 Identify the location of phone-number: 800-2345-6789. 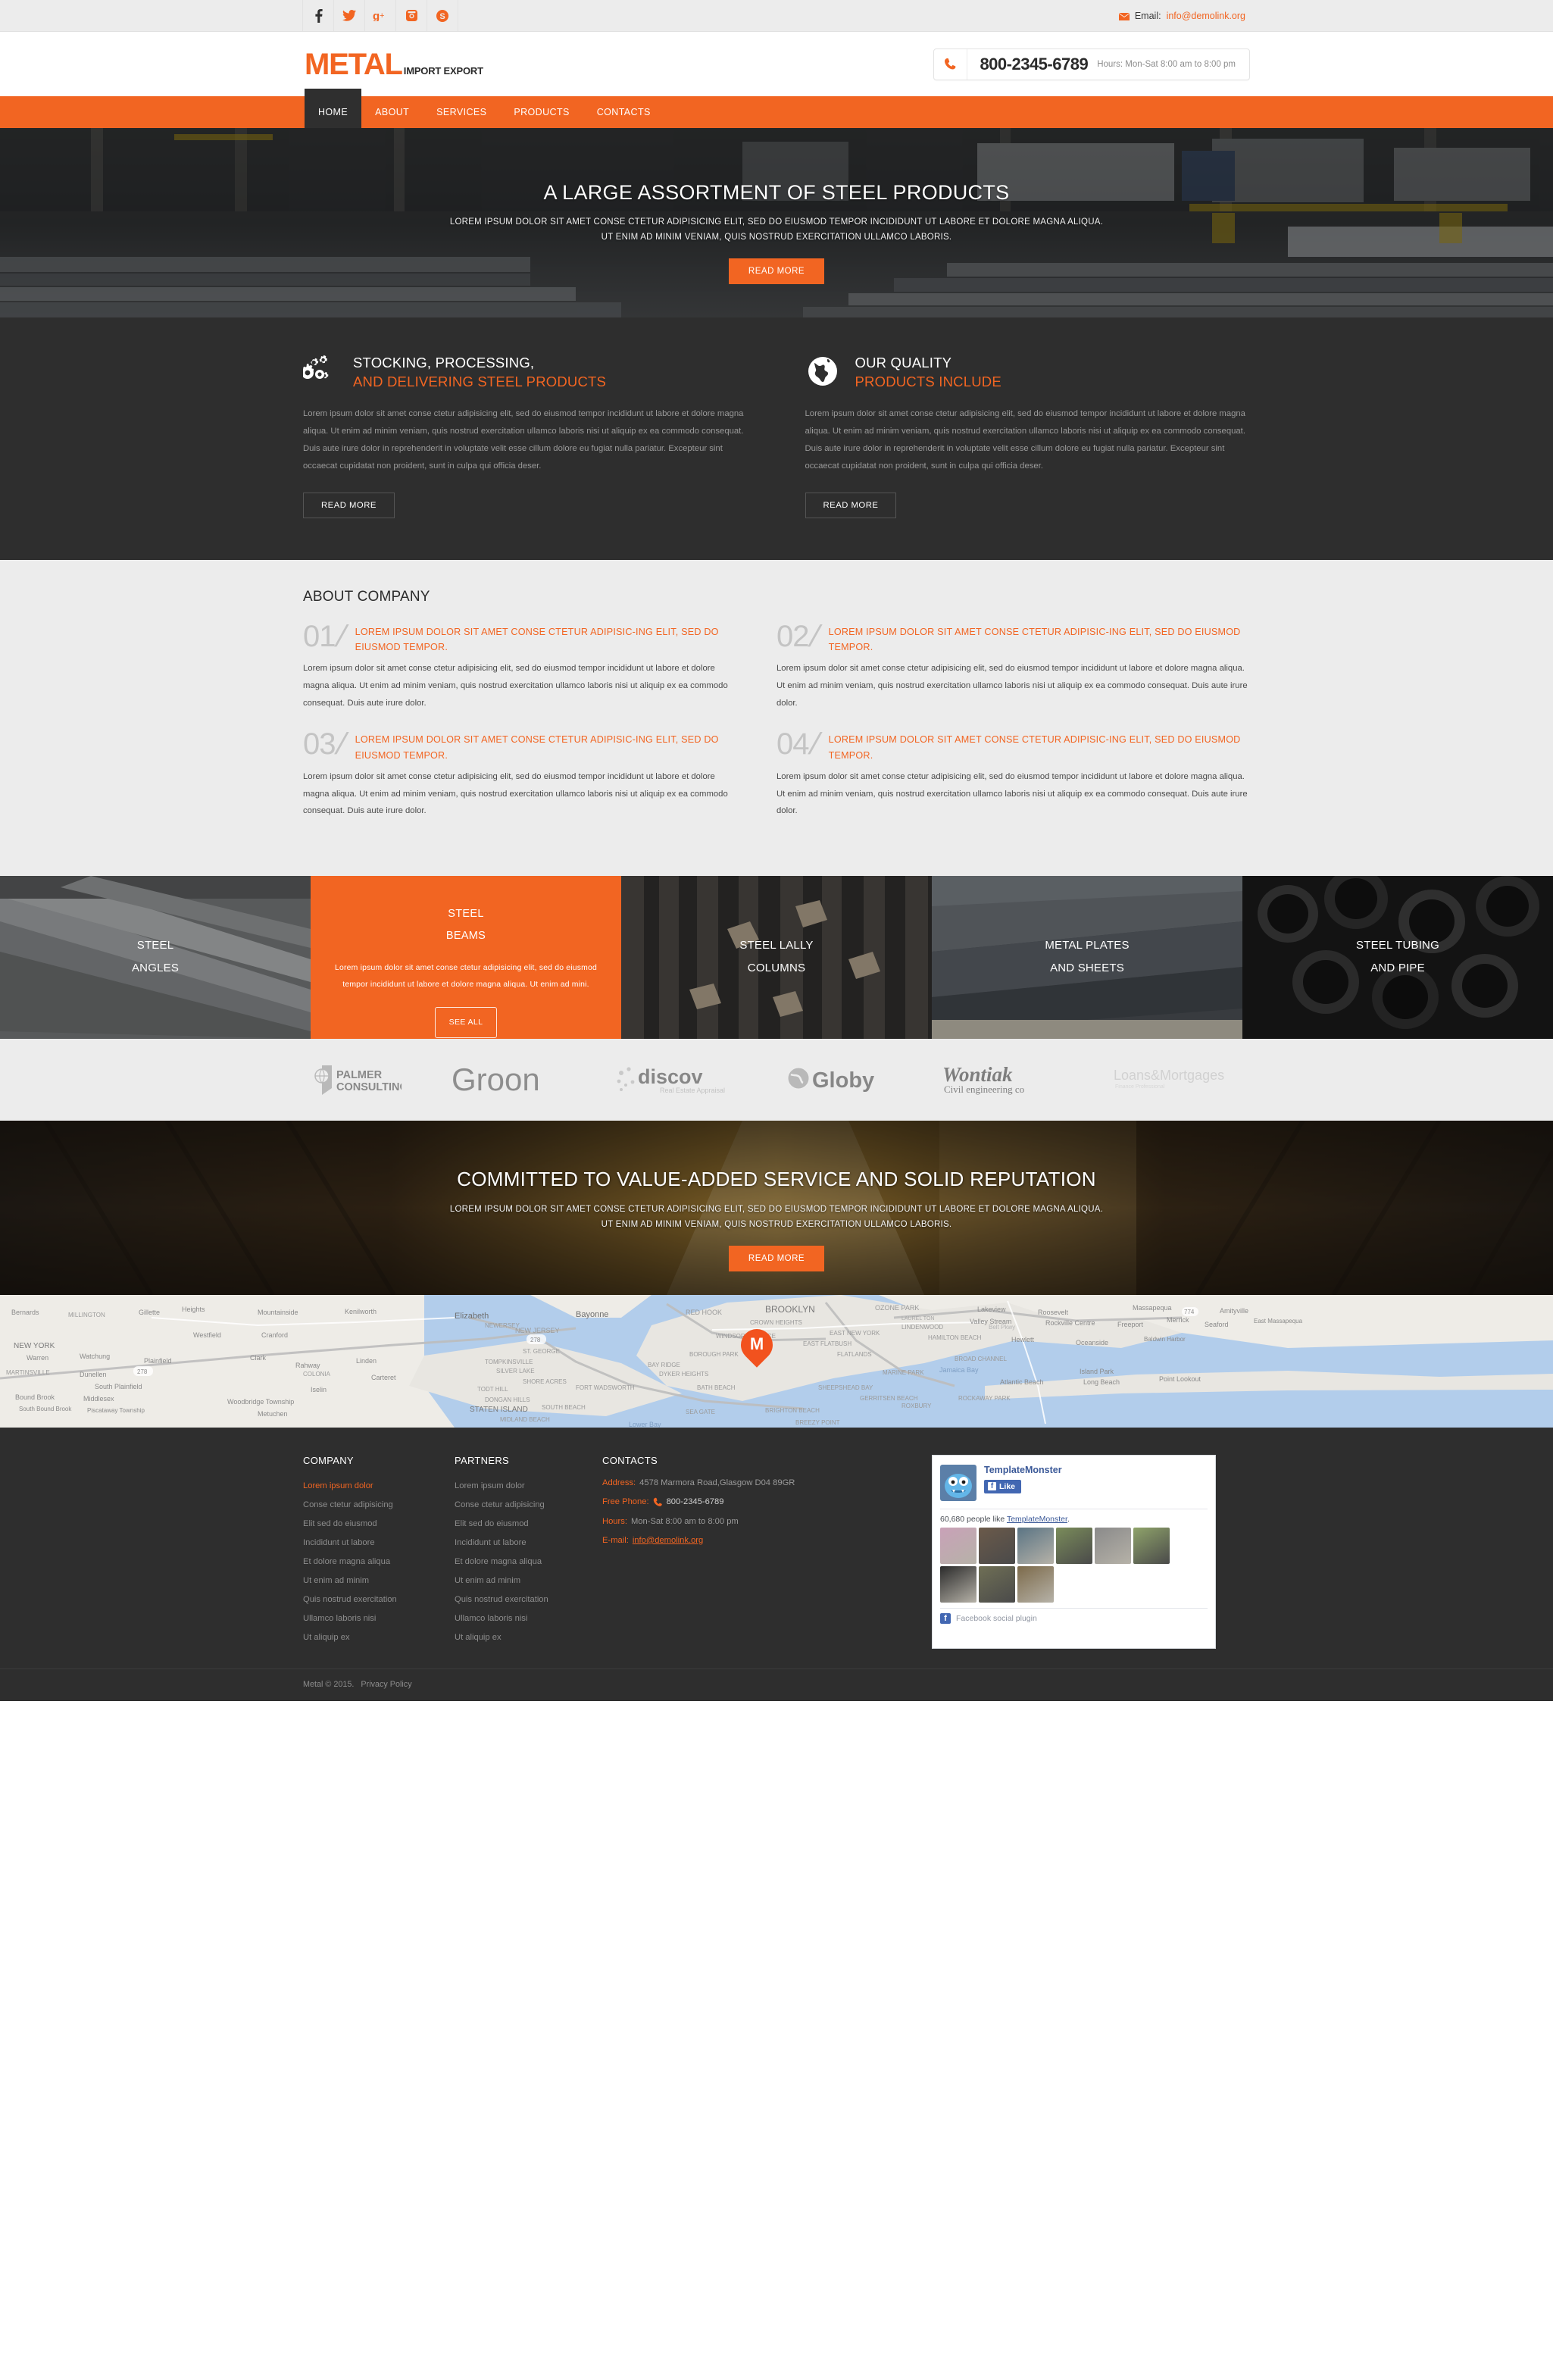
(1032, 64).